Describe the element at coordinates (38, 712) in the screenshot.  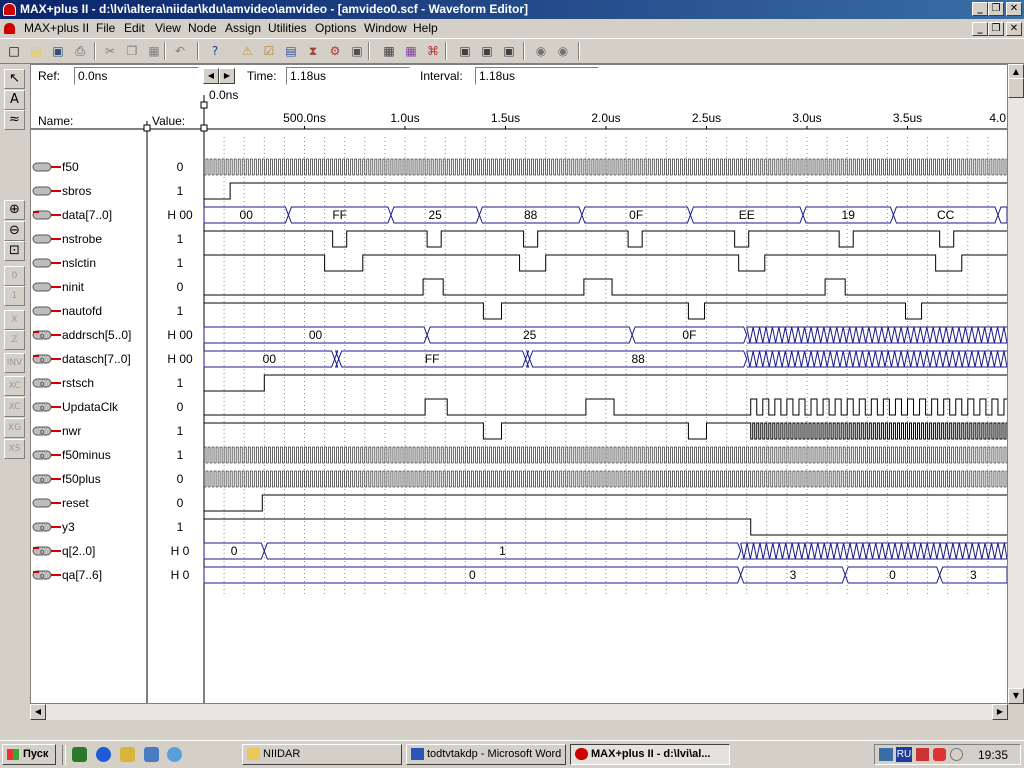
I see `scroll-left-button: ◀` at that location.